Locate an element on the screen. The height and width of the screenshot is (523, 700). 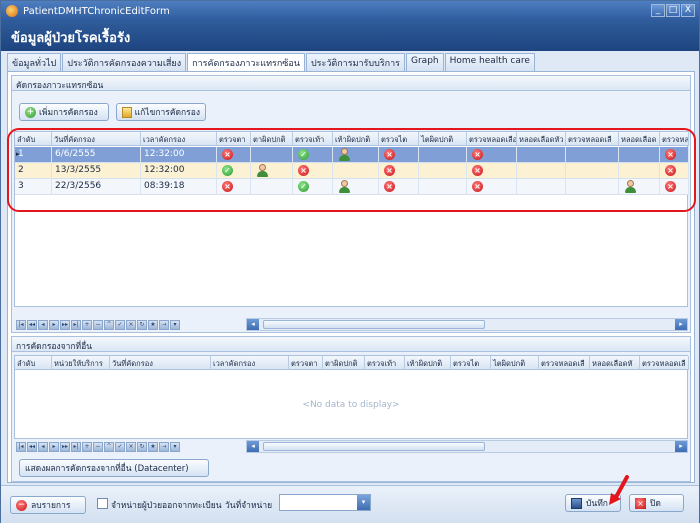
title-bar: PatientDMHTChronicEditForm _ □ X is located at coordinates (350, 11).